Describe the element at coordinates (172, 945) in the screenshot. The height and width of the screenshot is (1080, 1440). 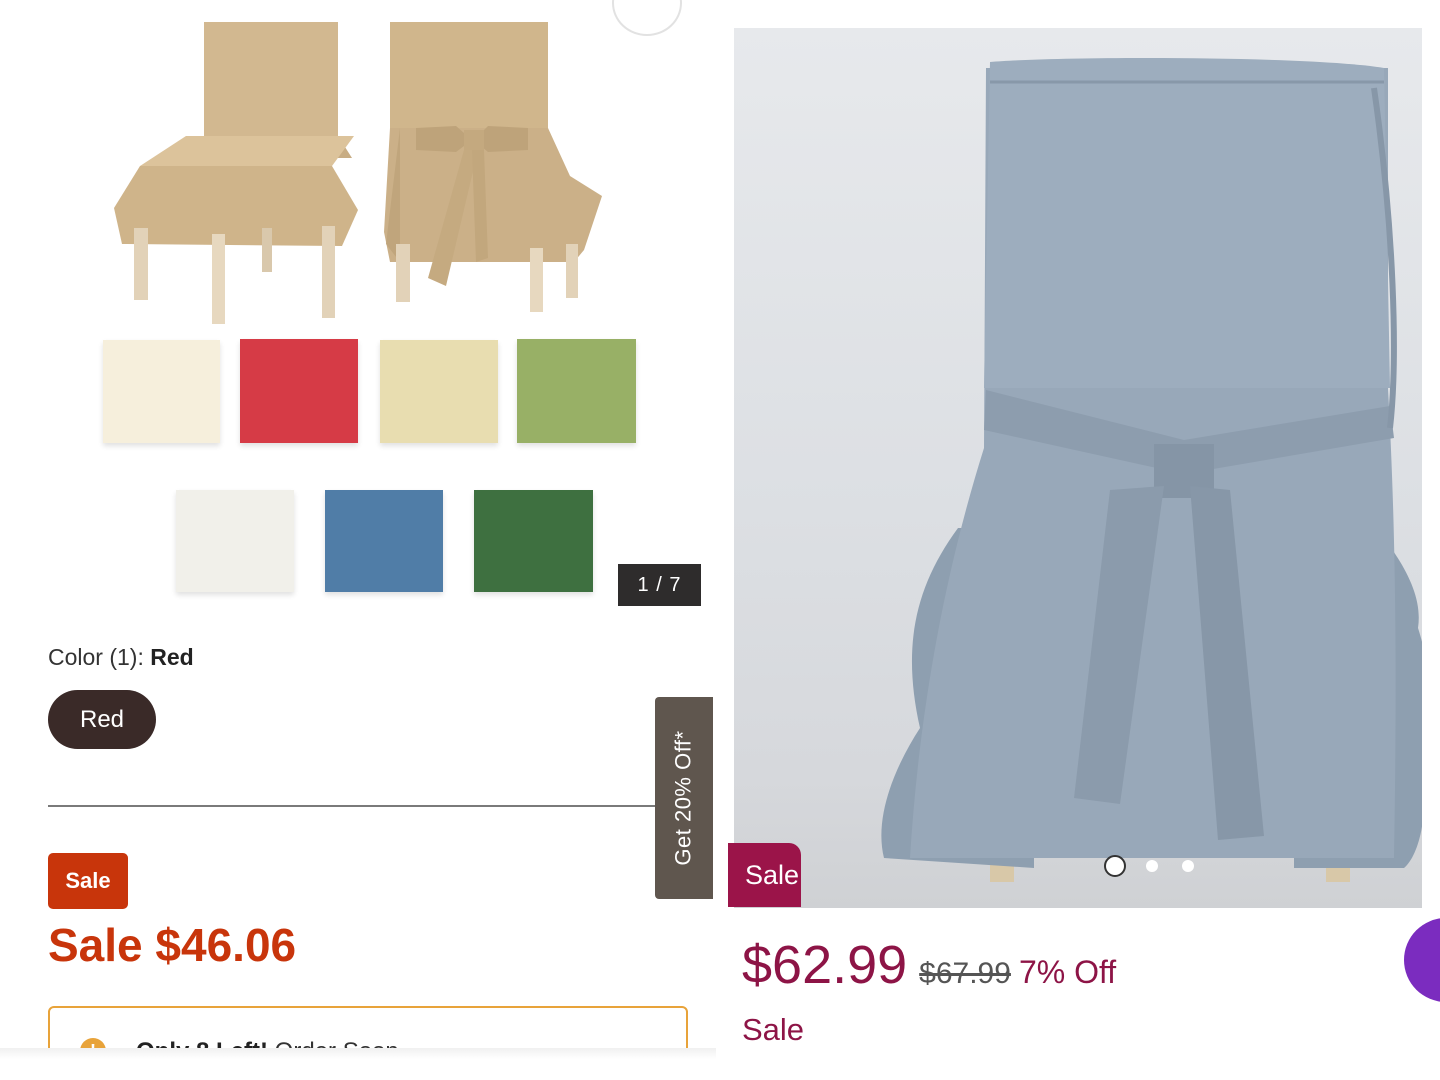
I see `sale-price: Sale $46.06` at that location.